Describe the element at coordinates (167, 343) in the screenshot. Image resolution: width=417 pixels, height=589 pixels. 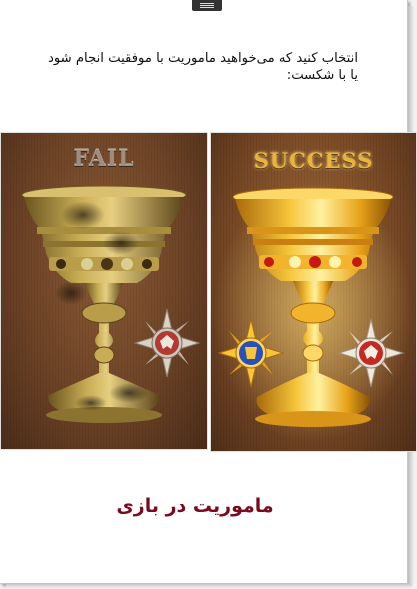
I see `red-eagle-emblem-icon` at that location.